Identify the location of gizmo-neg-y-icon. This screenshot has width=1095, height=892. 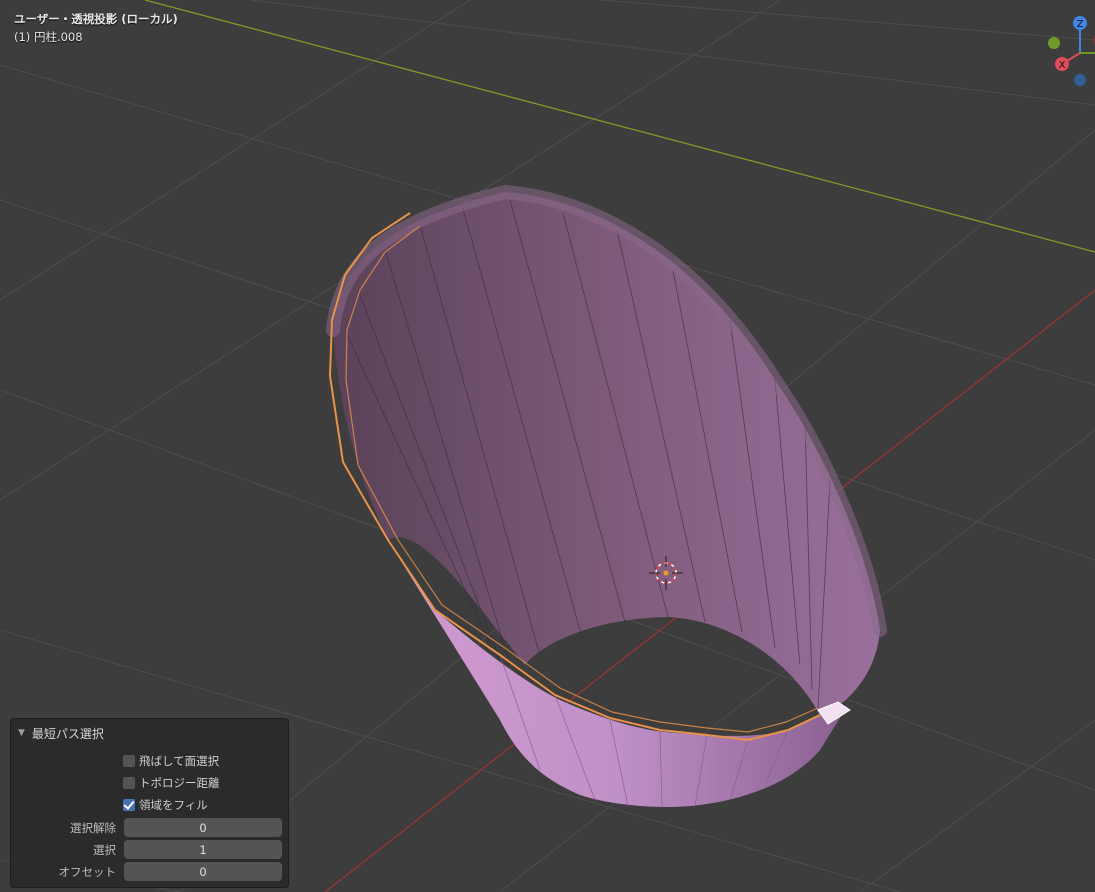
(1054, 43).